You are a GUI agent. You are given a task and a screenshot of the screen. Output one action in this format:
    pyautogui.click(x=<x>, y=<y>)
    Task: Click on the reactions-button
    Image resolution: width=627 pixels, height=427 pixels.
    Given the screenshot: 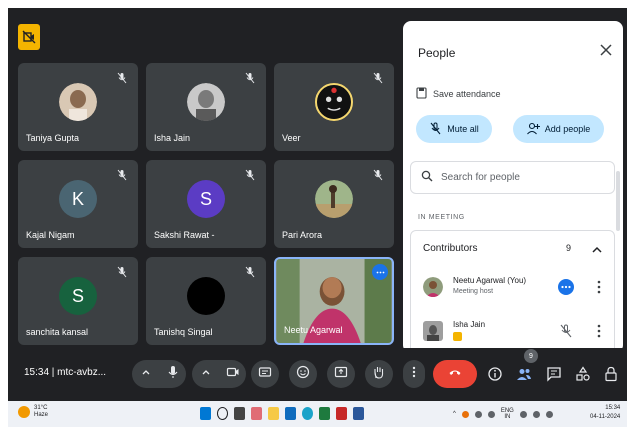 What is the action you would take?
    pyautogui.click(x=303, y=374)
    